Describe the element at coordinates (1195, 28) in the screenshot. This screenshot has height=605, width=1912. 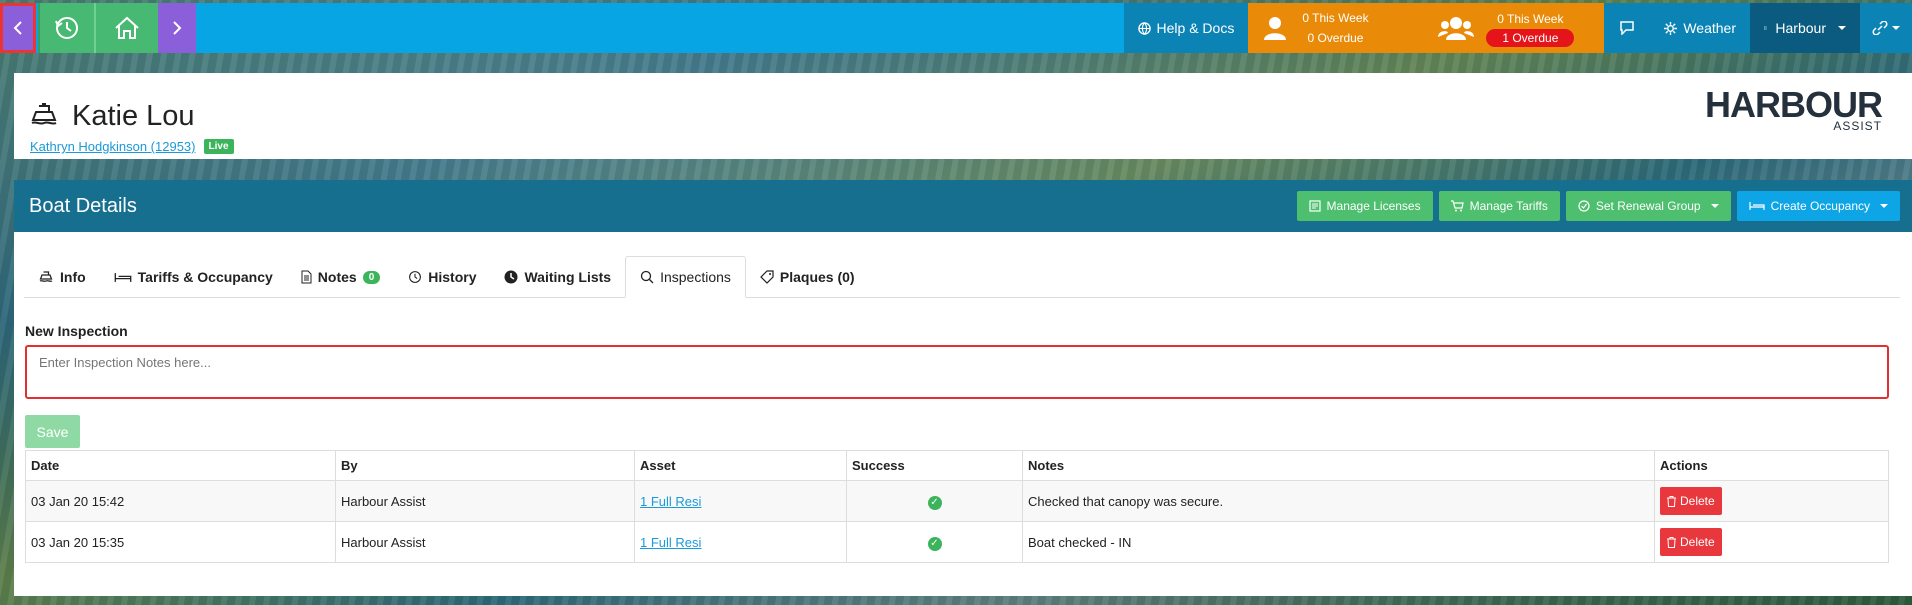
I see `help-docs-label: Help & Docs` at that location.